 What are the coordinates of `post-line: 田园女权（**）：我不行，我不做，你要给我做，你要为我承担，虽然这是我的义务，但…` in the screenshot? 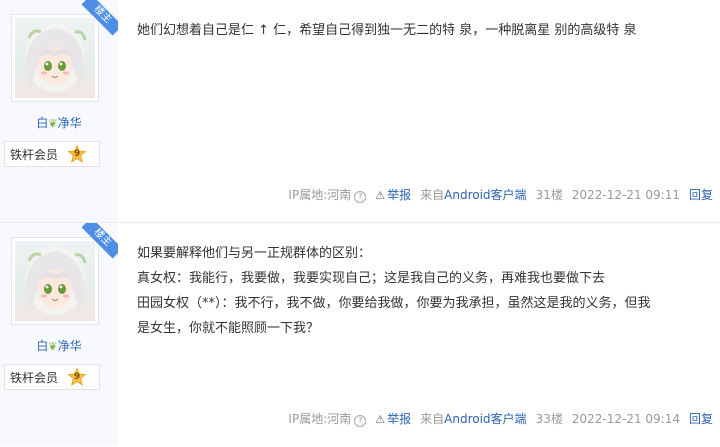 It's located at (394, 303).